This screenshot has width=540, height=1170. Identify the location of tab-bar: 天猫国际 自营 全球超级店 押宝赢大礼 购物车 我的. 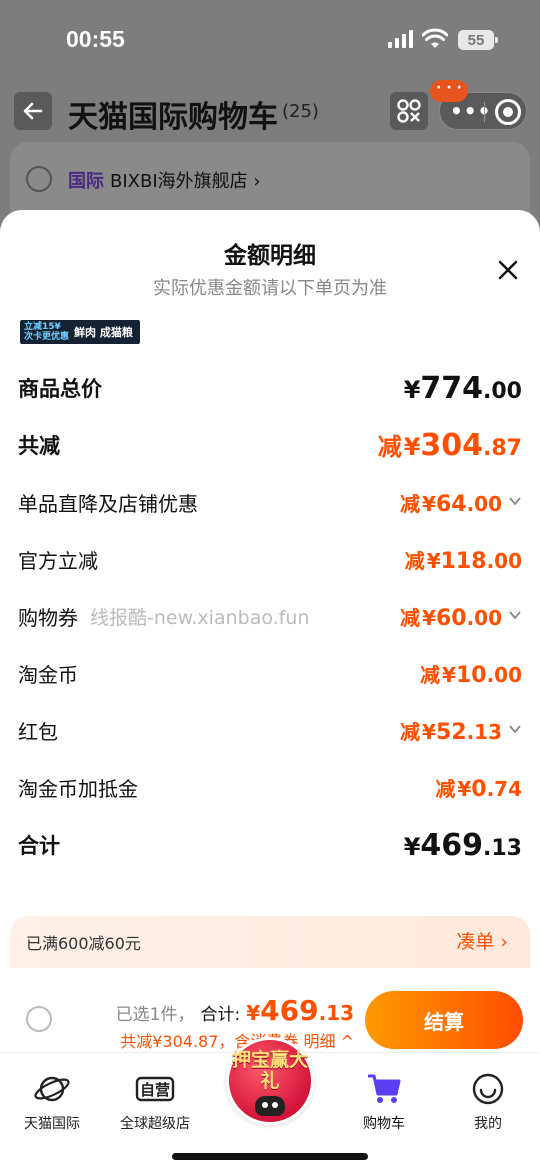
(270, 1103).